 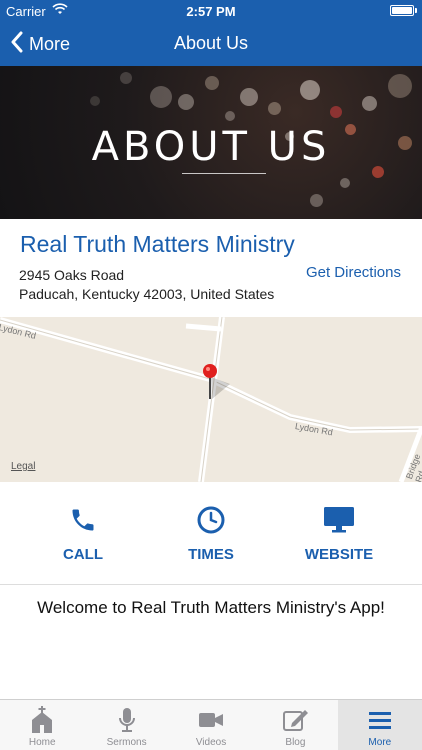 I want to click on ministry-name: Real Truth Matters Ministry, so click(x=157, y=244).